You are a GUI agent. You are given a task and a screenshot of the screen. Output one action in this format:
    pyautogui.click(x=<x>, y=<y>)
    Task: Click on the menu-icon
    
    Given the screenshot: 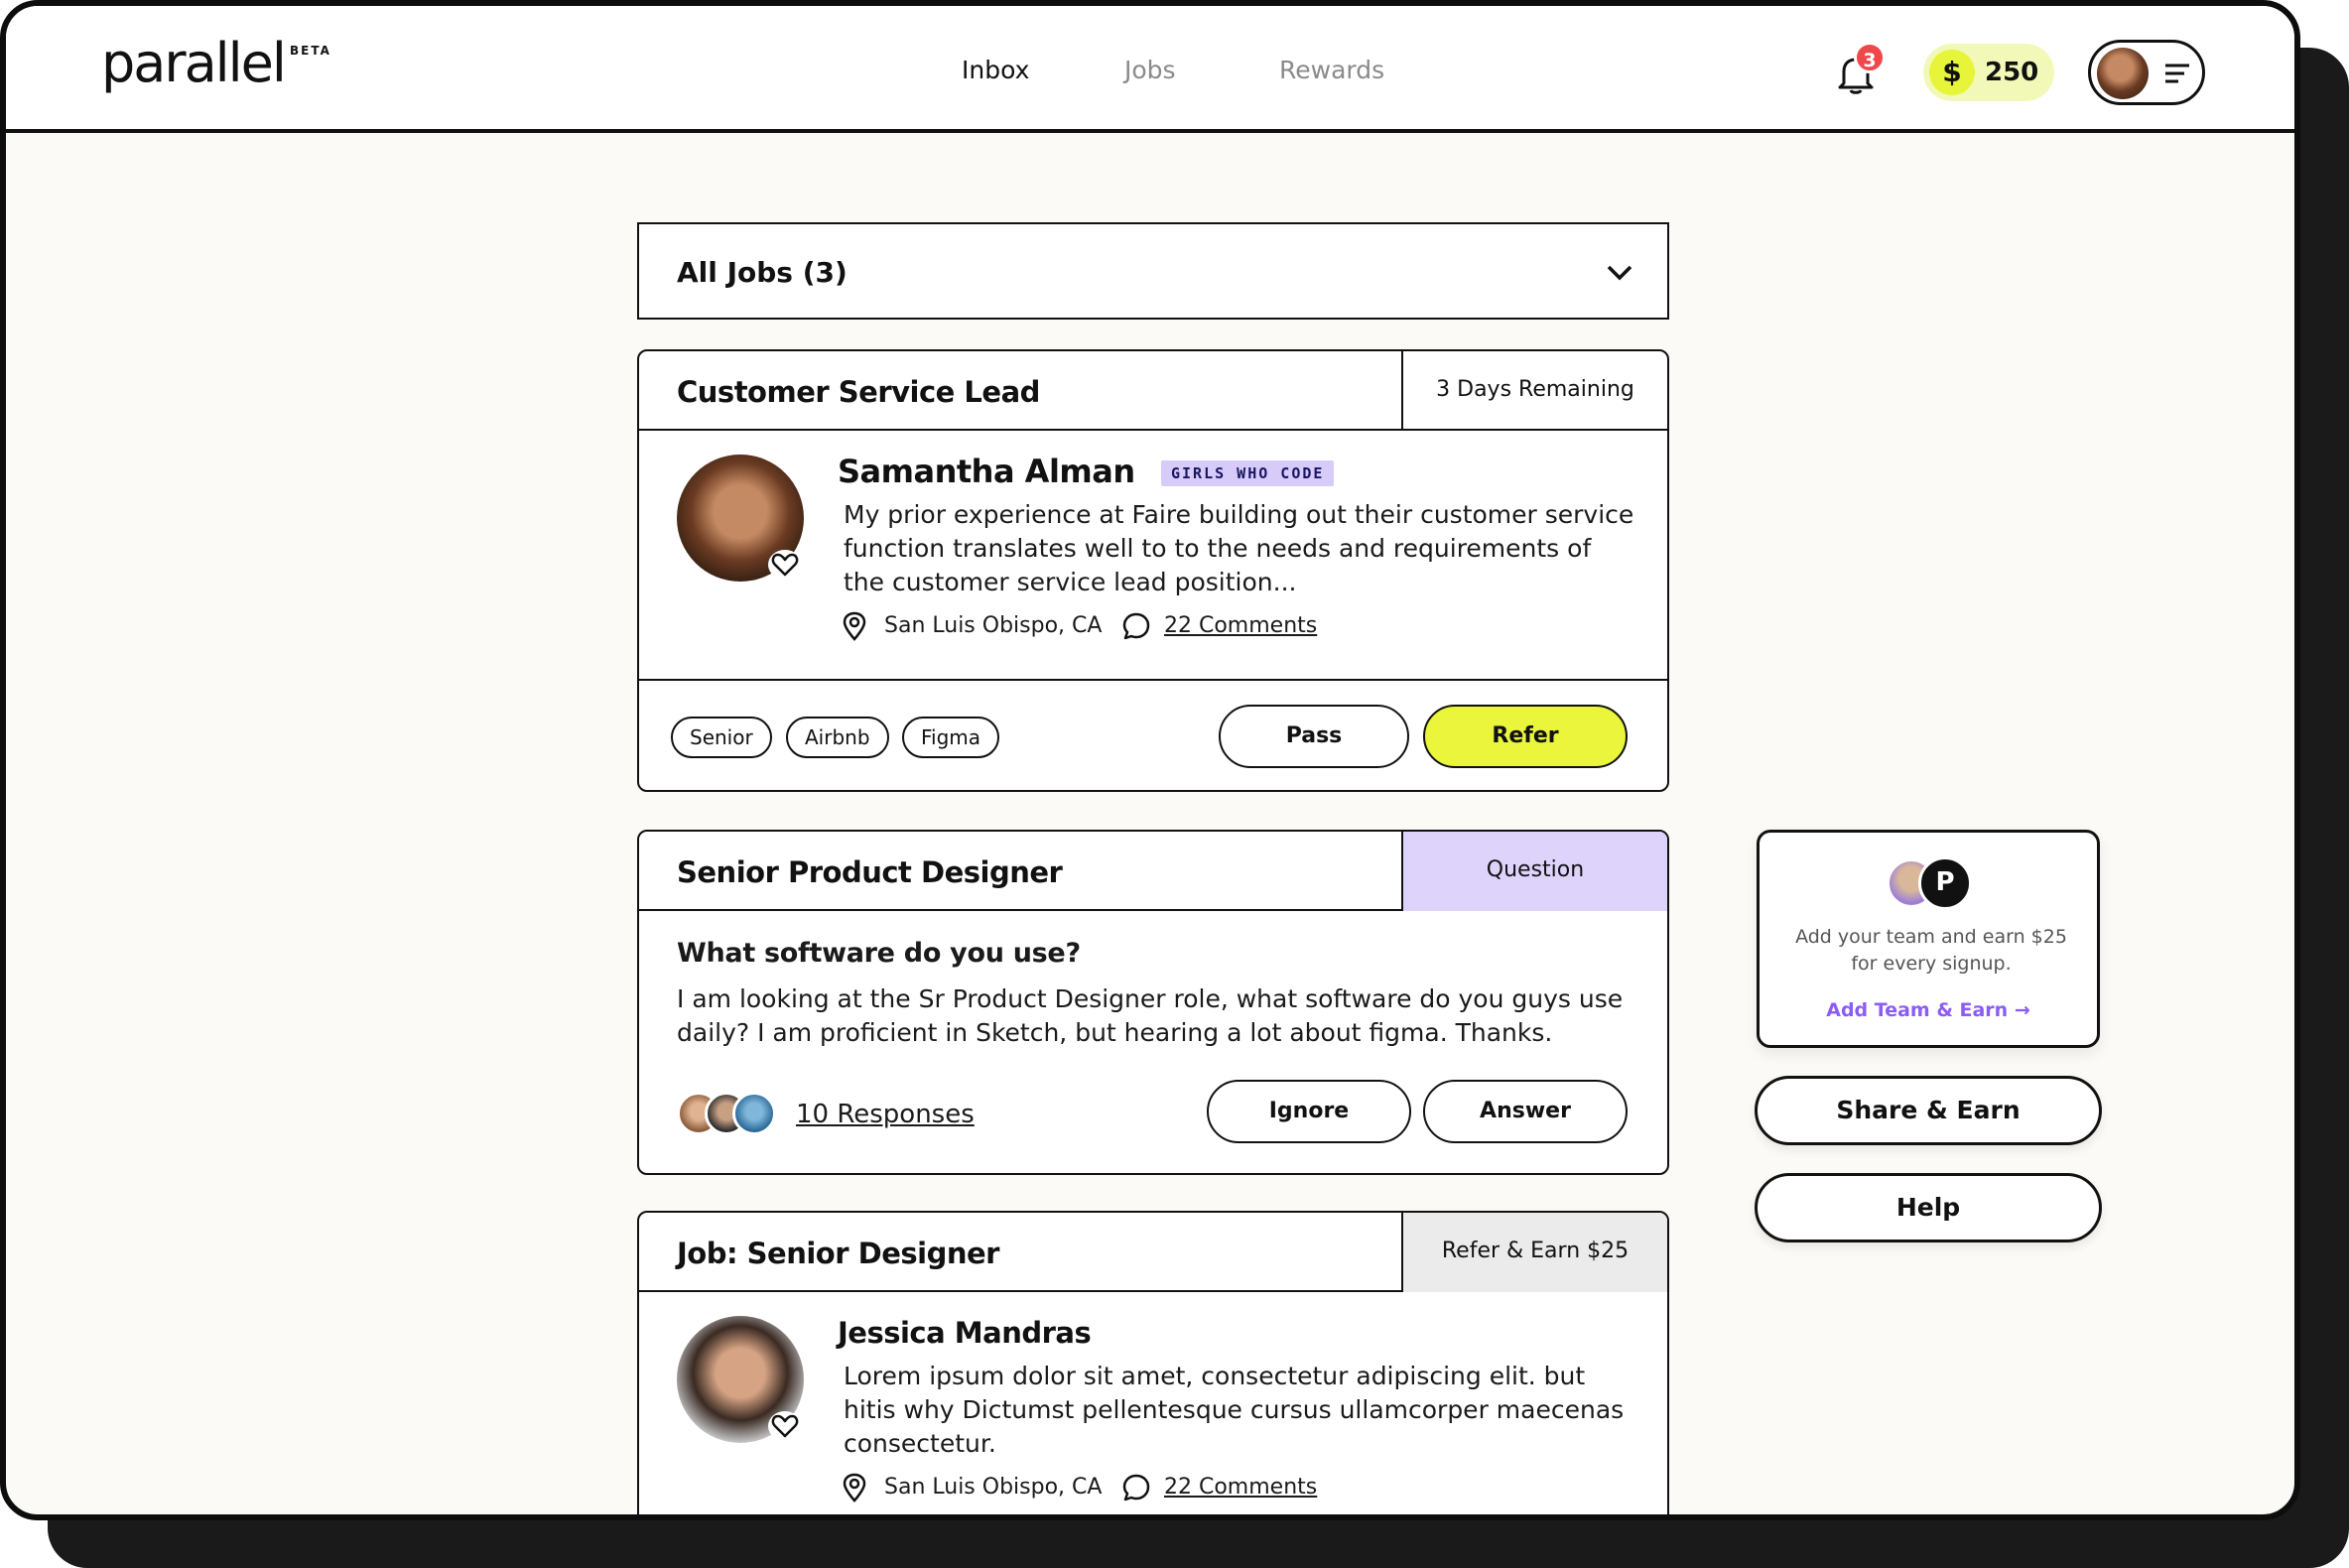 What is the action you would take?
    pyautogui.click(x=2177, y=73)
    